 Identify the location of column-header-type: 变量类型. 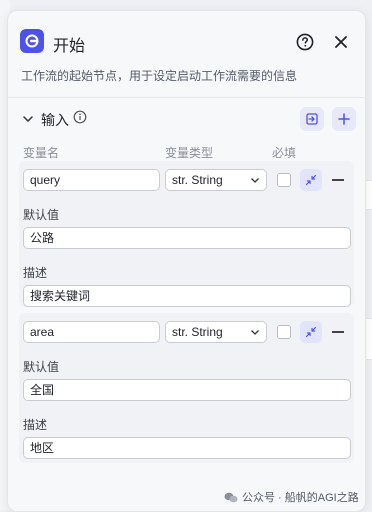
(189, 153).